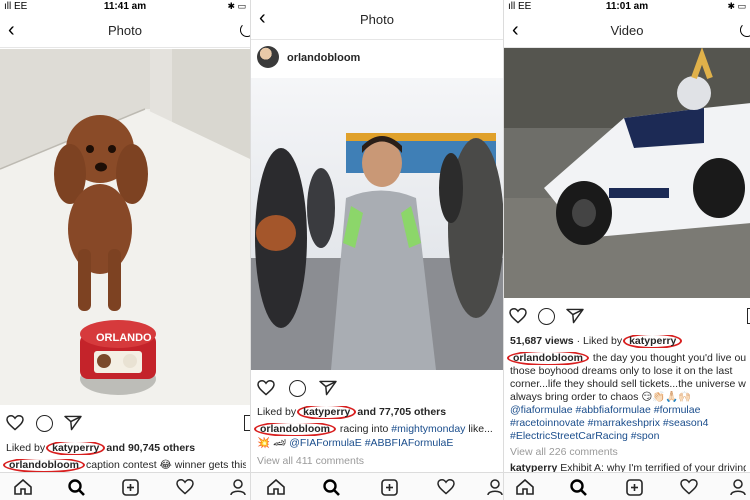 The height and width of the screenshot is (500, 750). Describe the element at coordinates (364, 429) in the screenshot. I see `caption-text: racing into` at that location.